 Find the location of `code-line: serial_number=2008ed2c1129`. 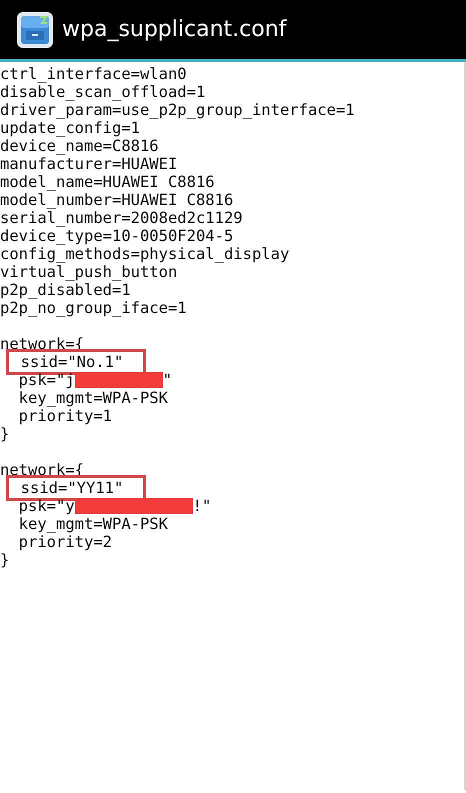

code-line: serial_number=2008ed2c1129 is located at coordinates (121, 218).